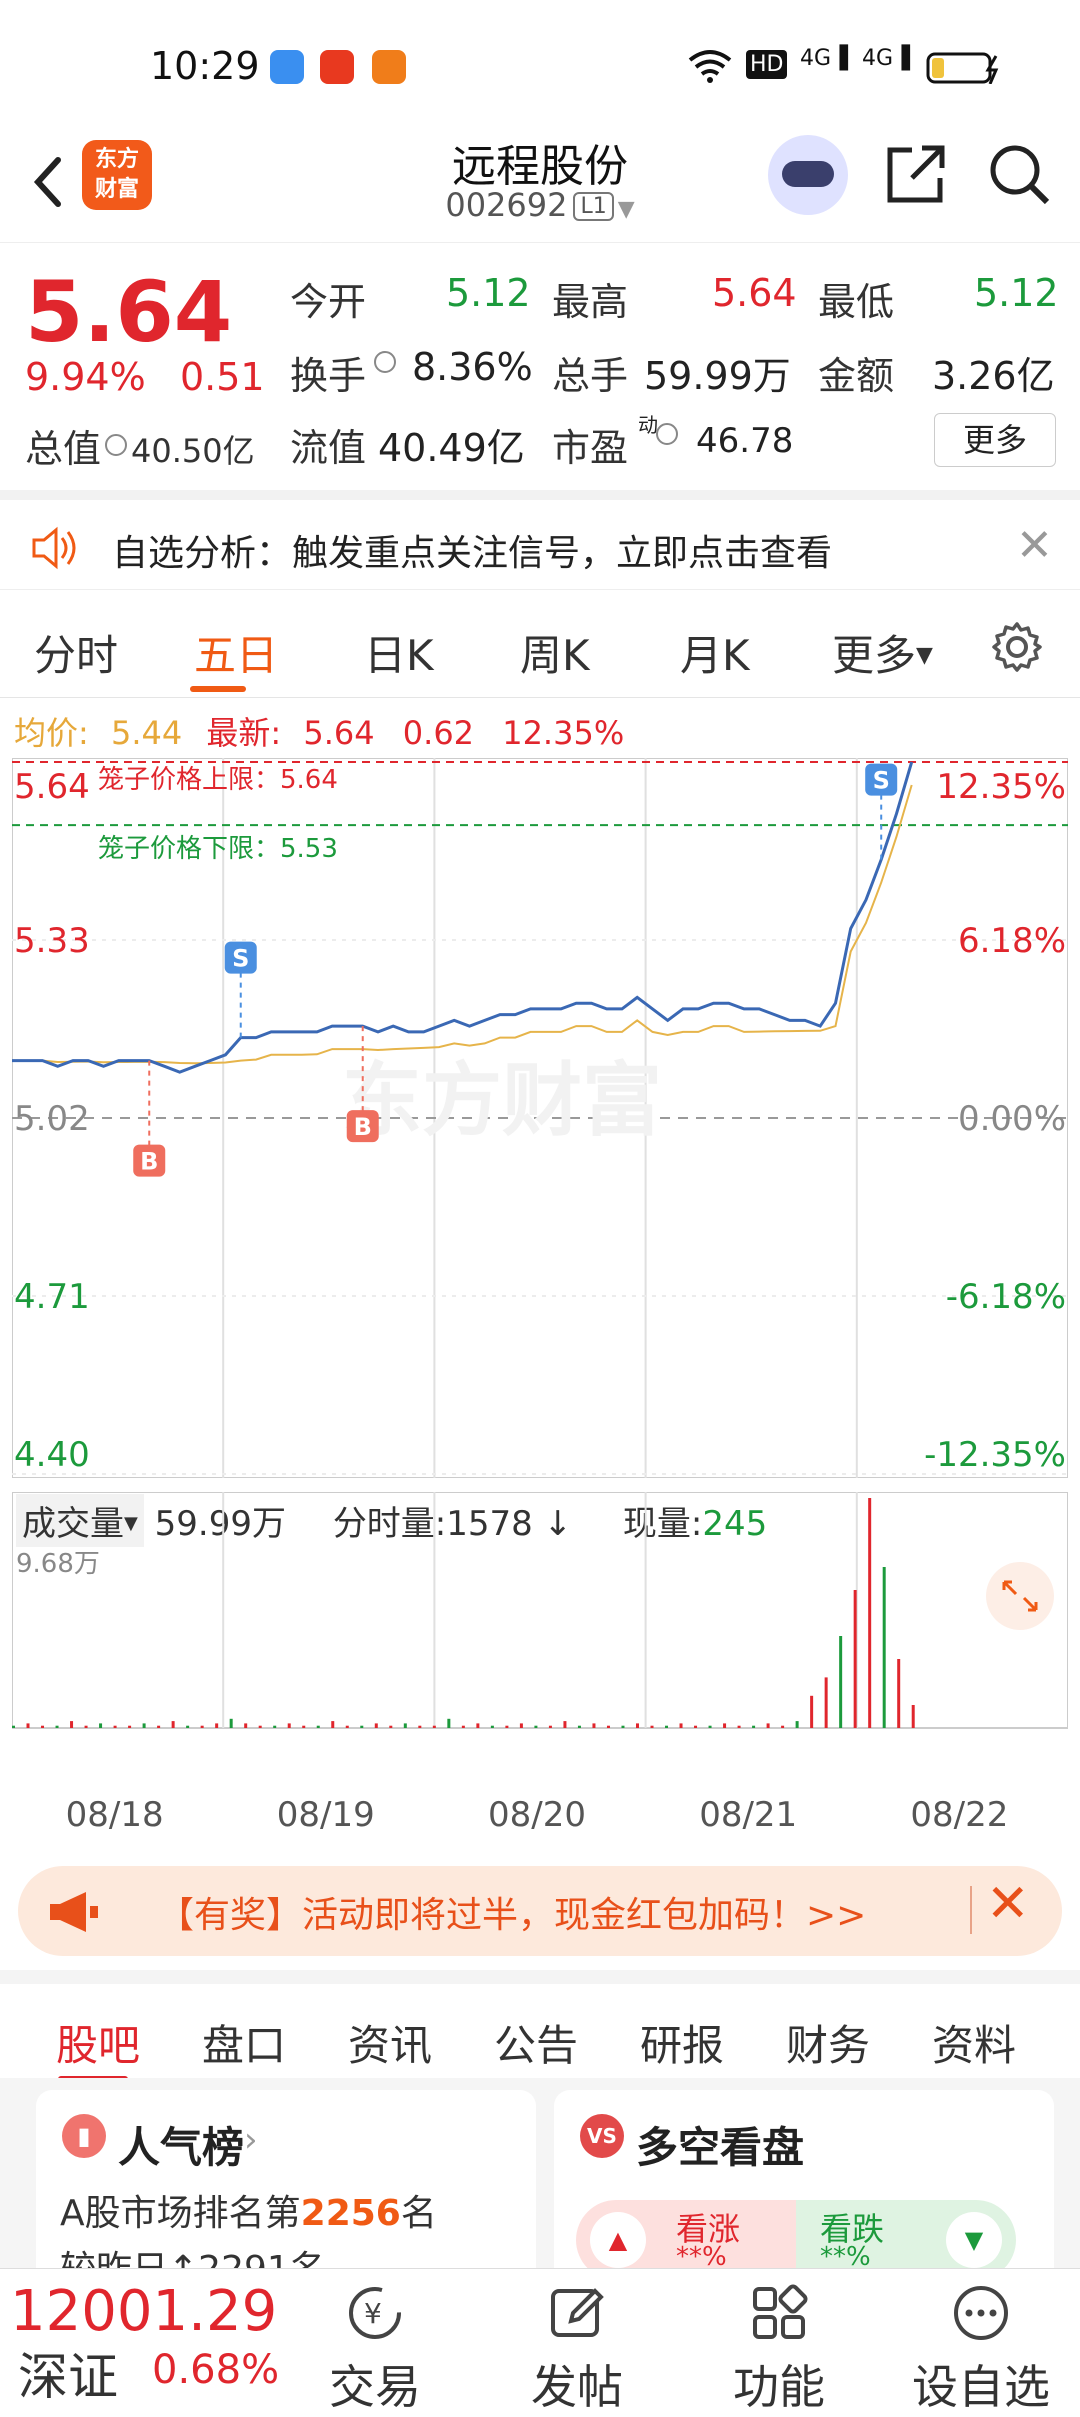 The height and width of the screenshot is (2417, 1080). I want to click on date-axis: 08/18 08/19 08/20 08/21 08/22, so click(540, 1815).